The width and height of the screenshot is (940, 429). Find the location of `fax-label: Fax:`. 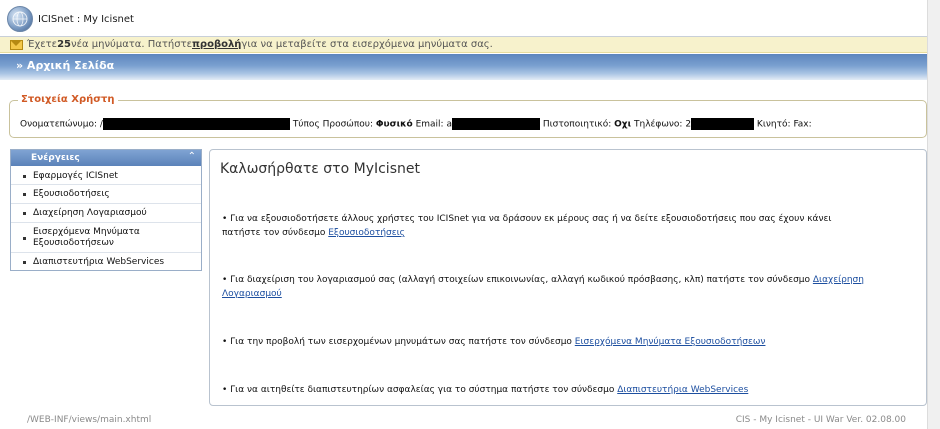

fax-label: Fax: is located at coordinates (802, 124).